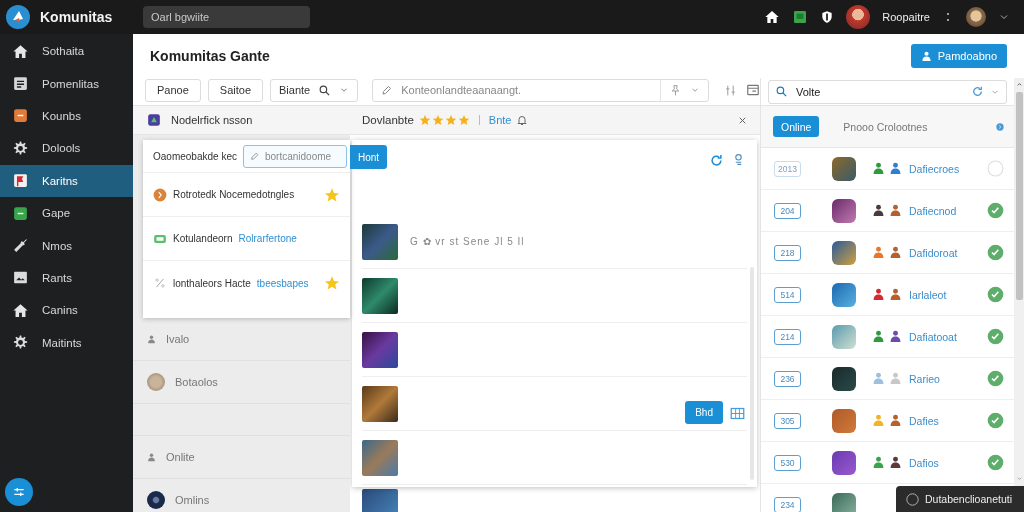  I want to click on user-icon, so click(151, 339).